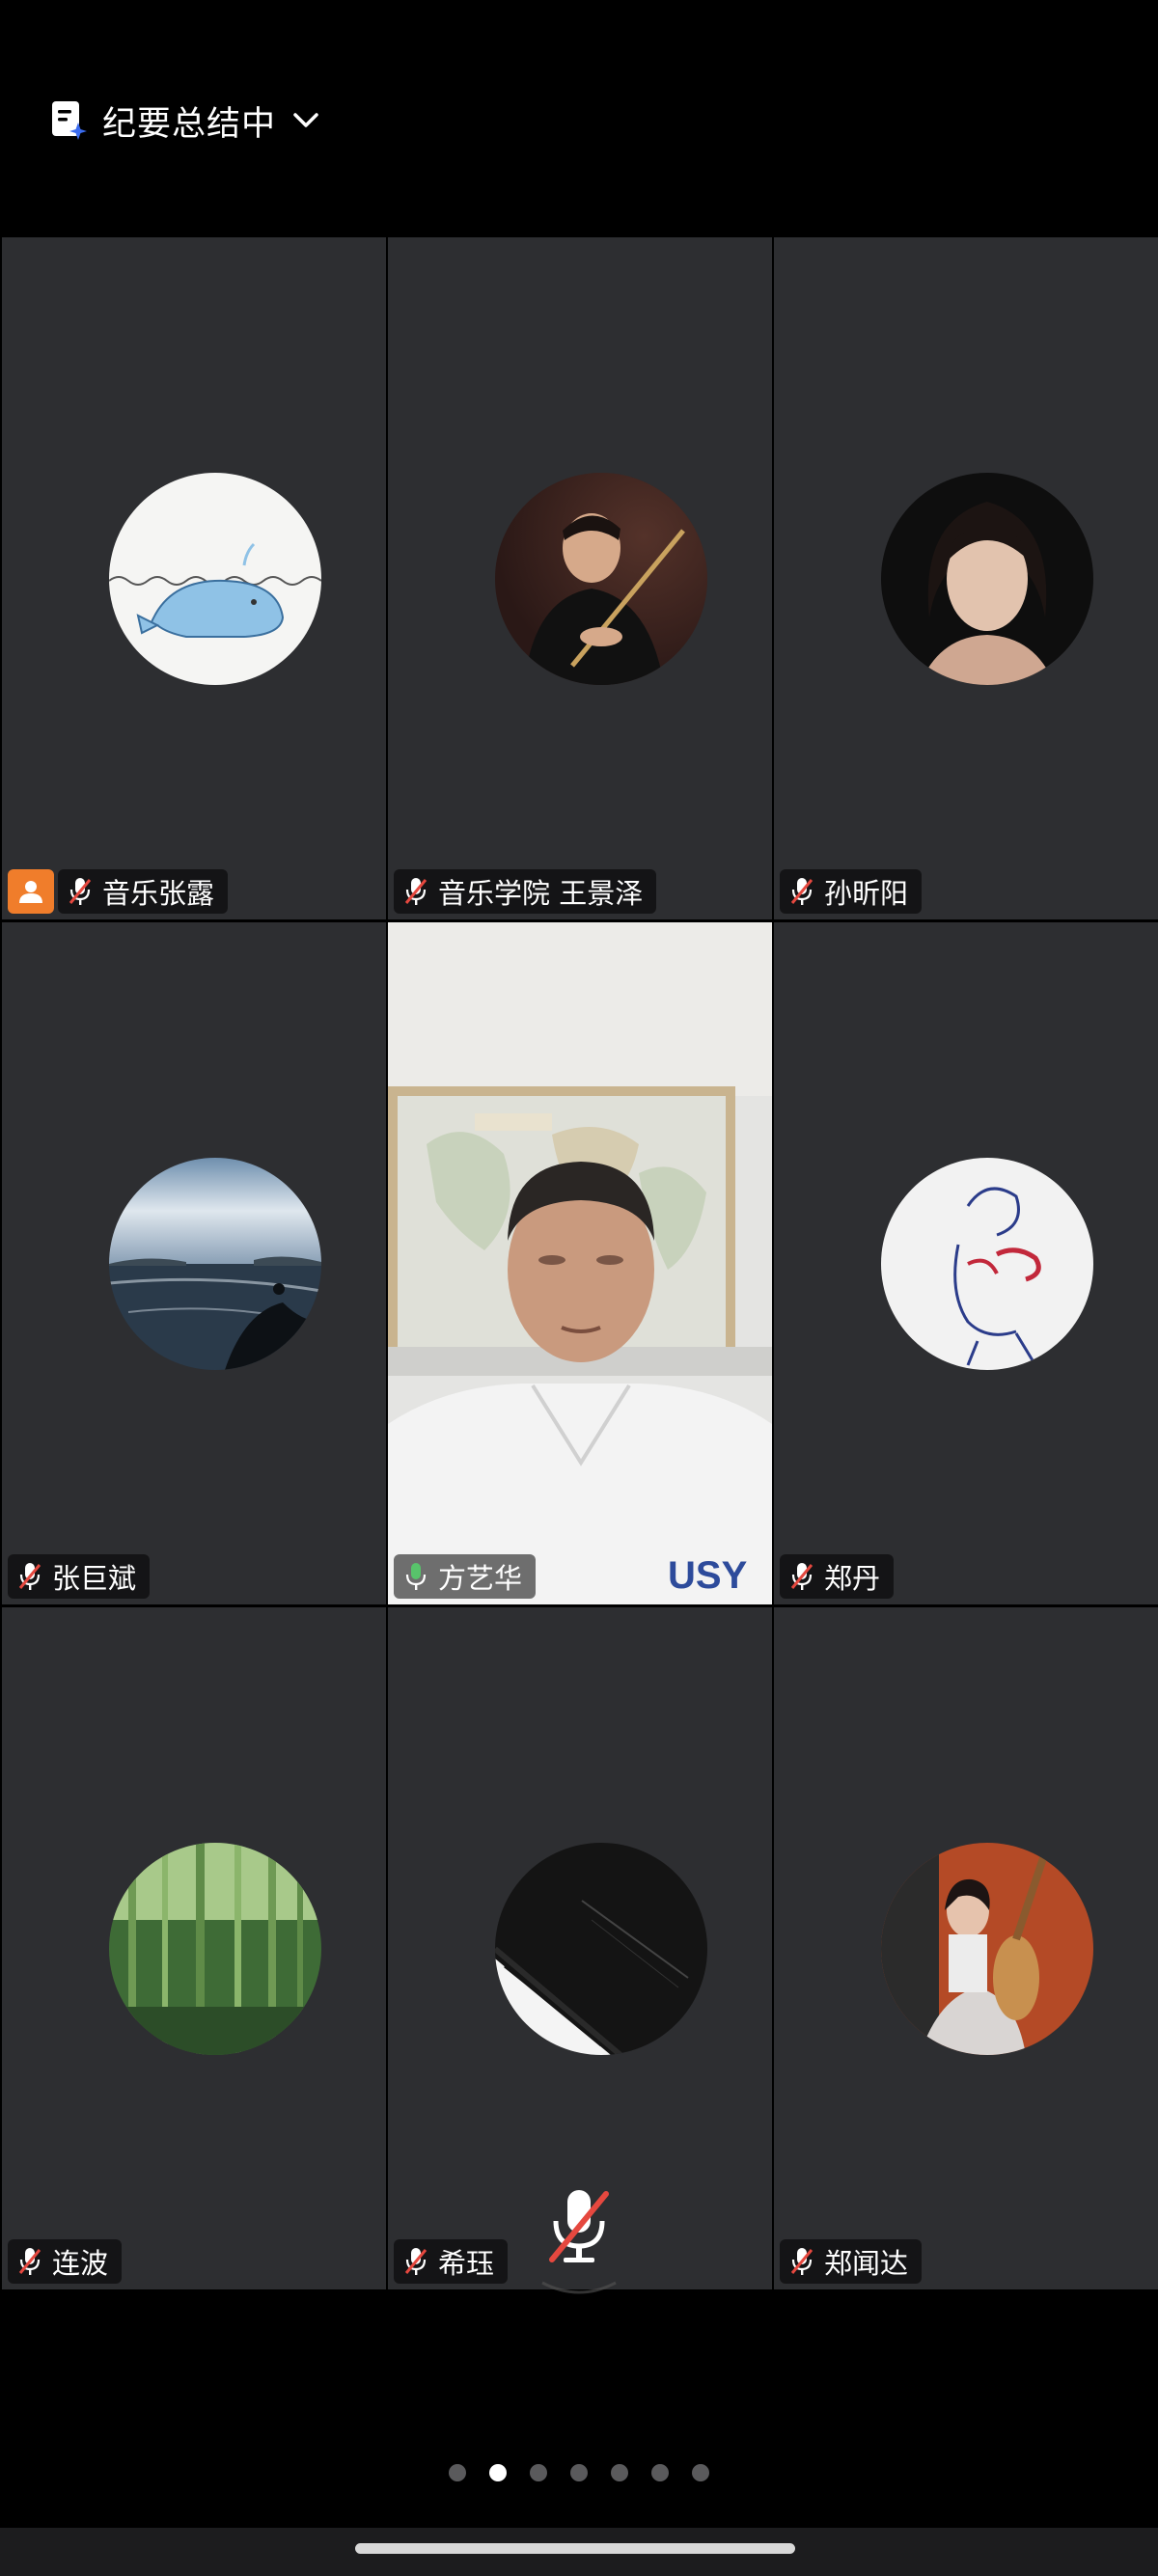 Image resolution: width=1158 pixels, height=2576 pixels. What do you see at coordinates (866, 2263) in the screenshot?
I see `participant-name: 郑闻达` at bounding box center [866, 2263].